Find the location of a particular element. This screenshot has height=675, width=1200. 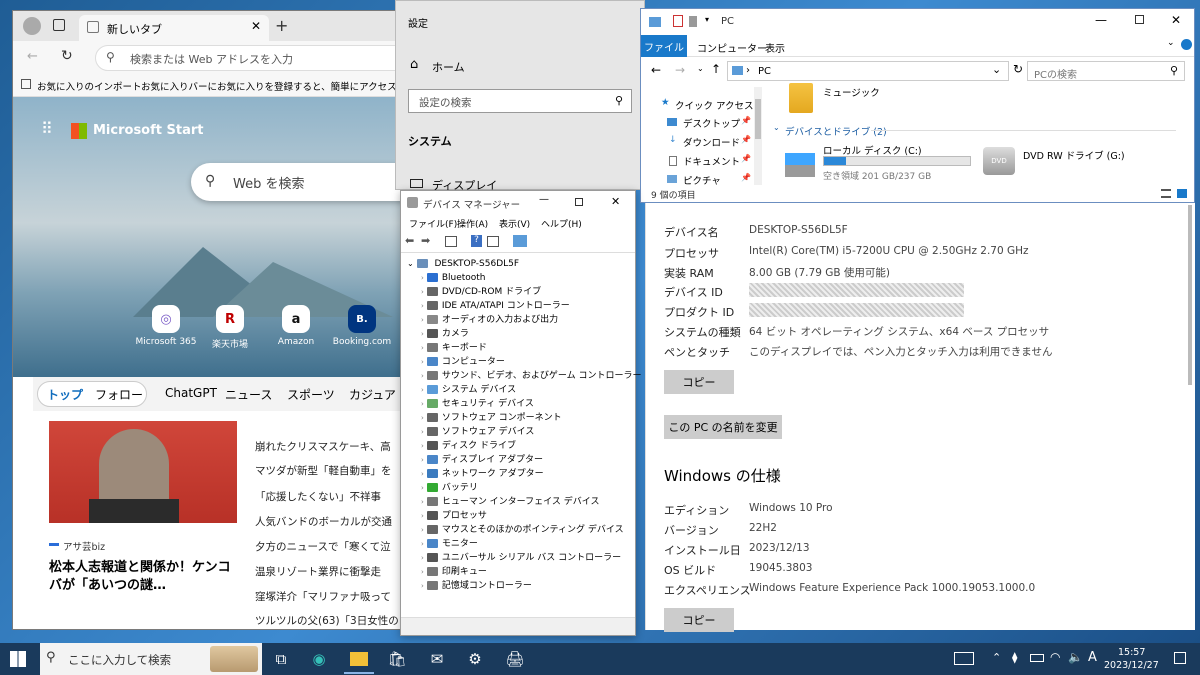

news-tab-casual: カジュア is located at coordinates (372, 394).